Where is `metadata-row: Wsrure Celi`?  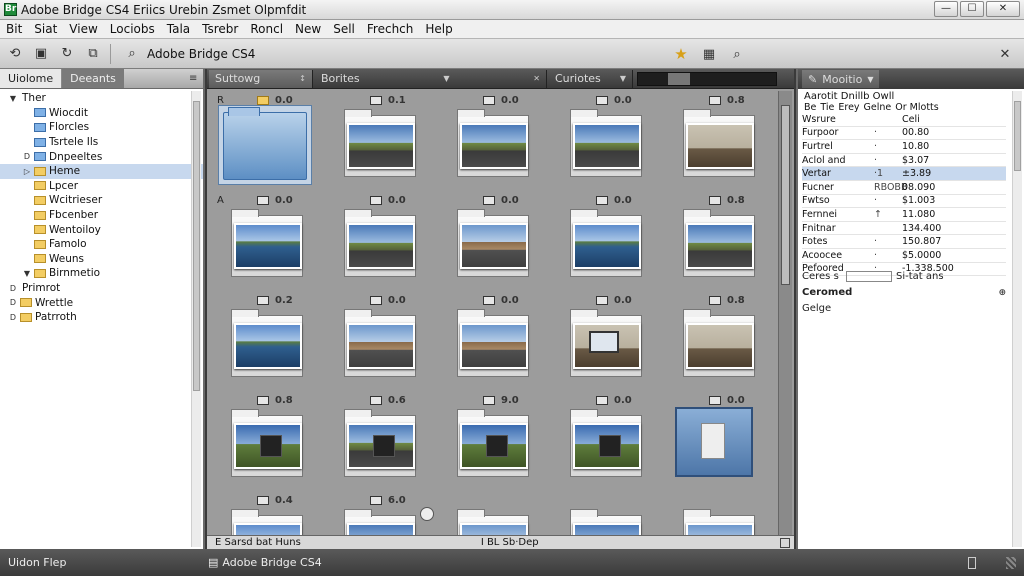 metadata-row: Wsrure Celi is located at coordinates (904, 120).